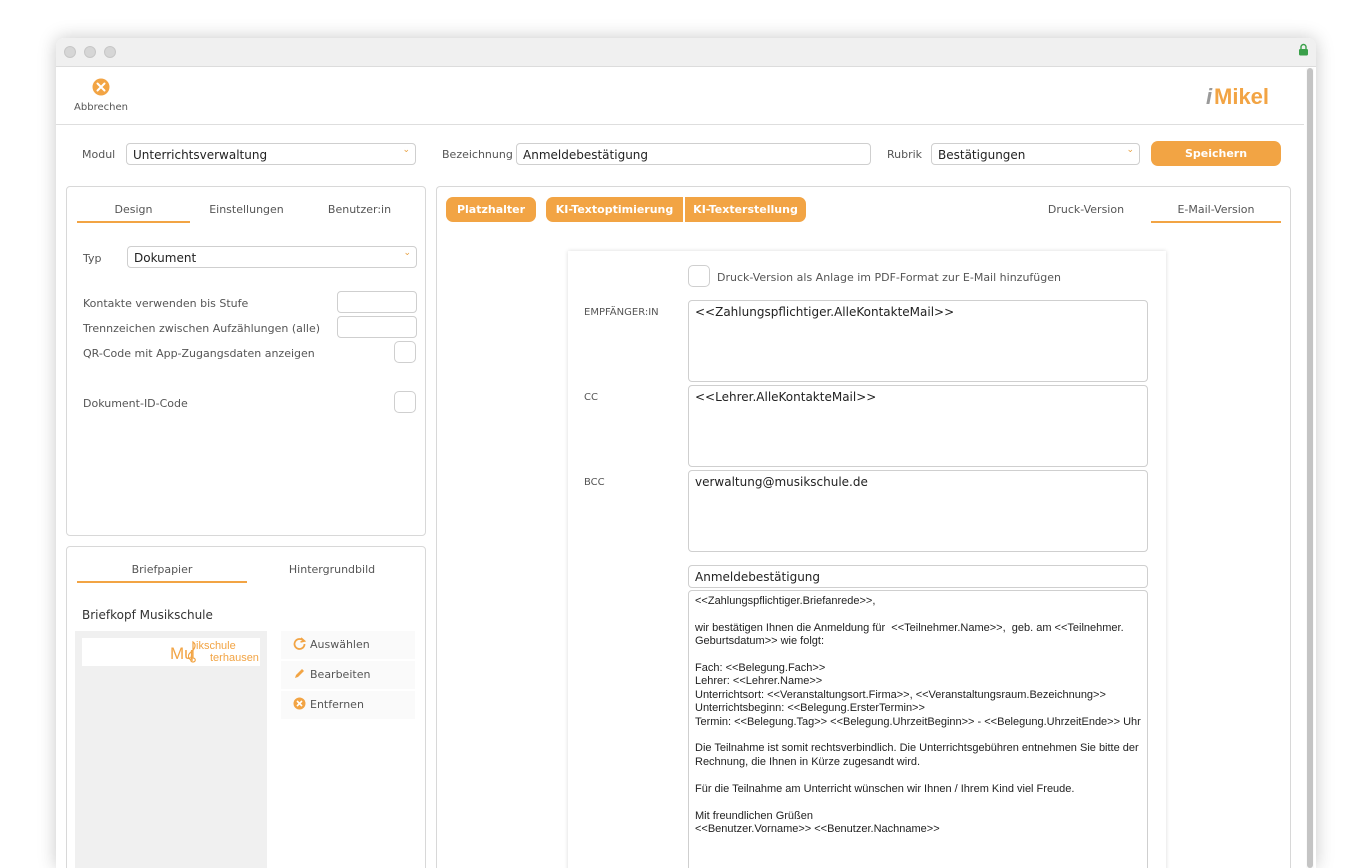 The width and height of the screenshot is (1372, 868). What do you see at coordinates (200, 155) in the screenshot?
I see `modul-value: Unterrichtsverwaltung` at bounding box center [200, 155].